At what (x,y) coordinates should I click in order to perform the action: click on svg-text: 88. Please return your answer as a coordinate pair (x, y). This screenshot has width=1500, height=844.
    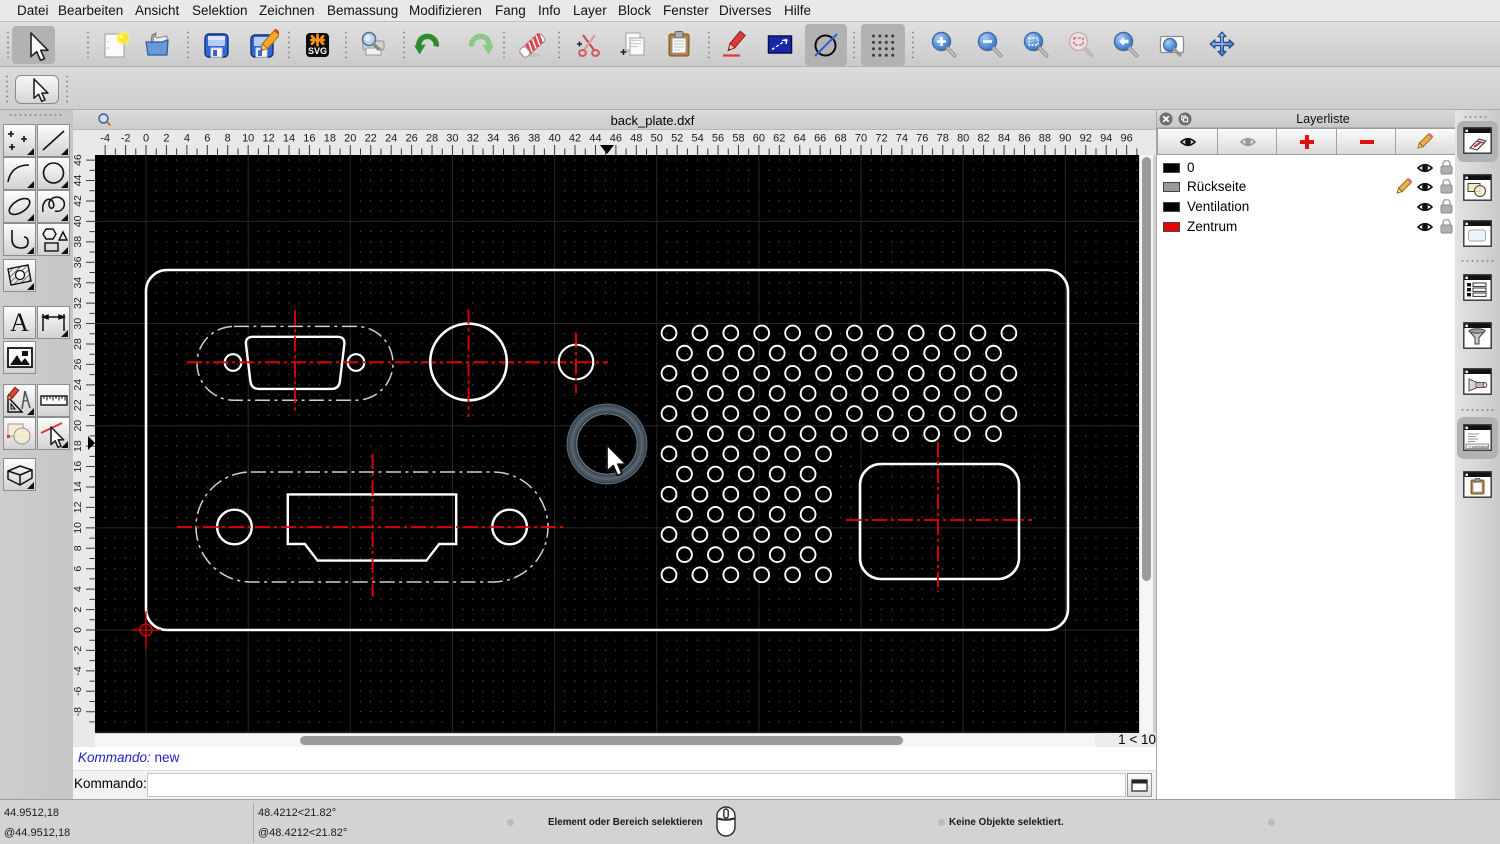
    Looking at the image, I should click on (1045, 139).